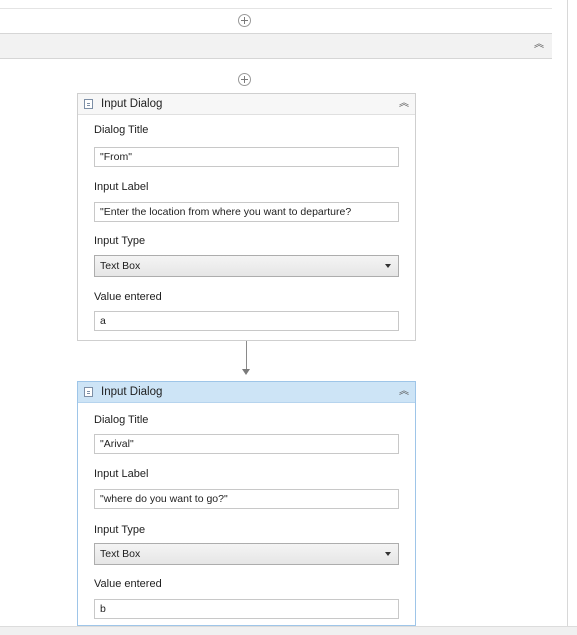 This screenshot has height=635, width=577. I want to click on divider, so click(276, 8).